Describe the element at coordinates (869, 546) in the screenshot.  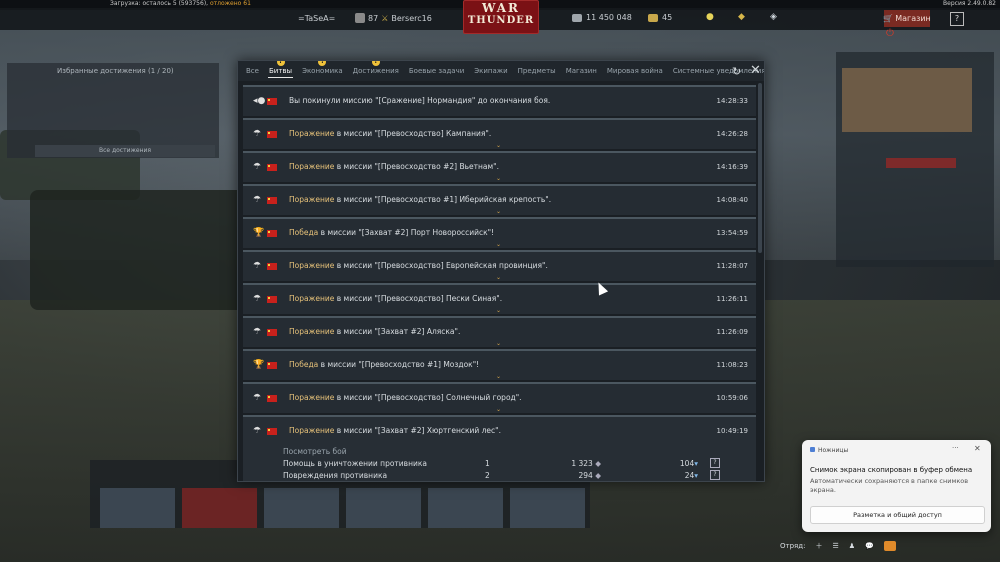
I see `chat-icon: 💬` at that location.